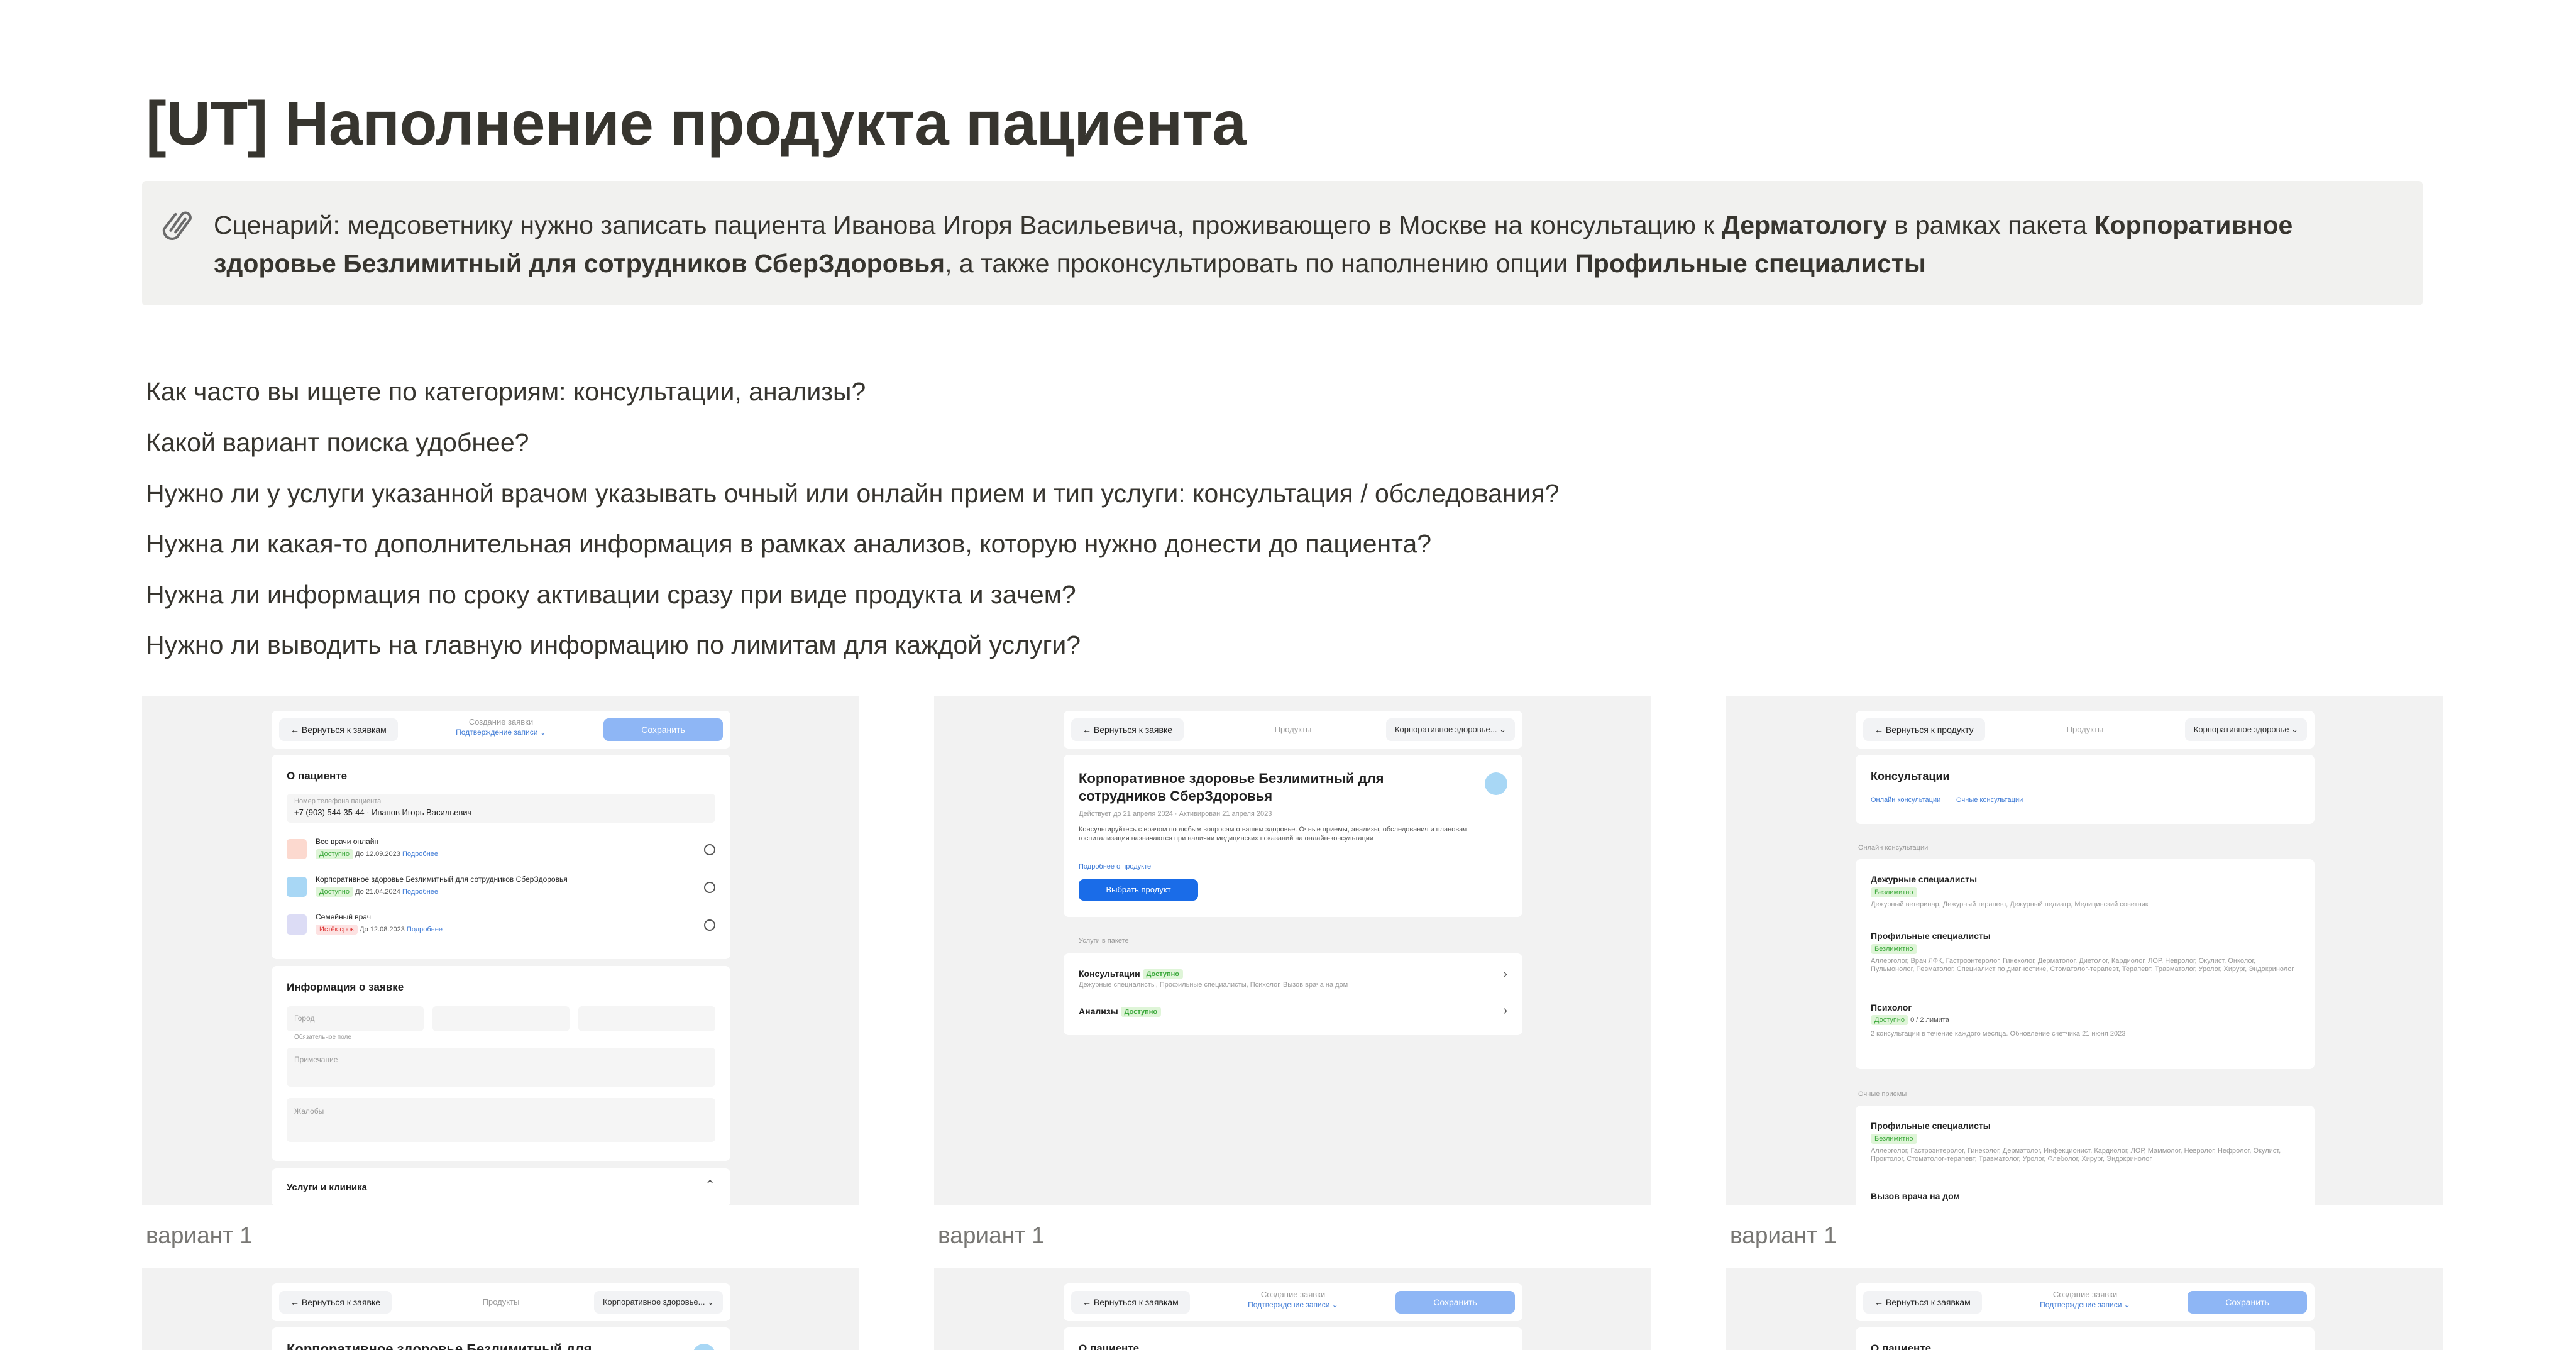  Describe the element at coordinates (501, 1067) in the screenshot. I see `note-field: Примечание` at that location.